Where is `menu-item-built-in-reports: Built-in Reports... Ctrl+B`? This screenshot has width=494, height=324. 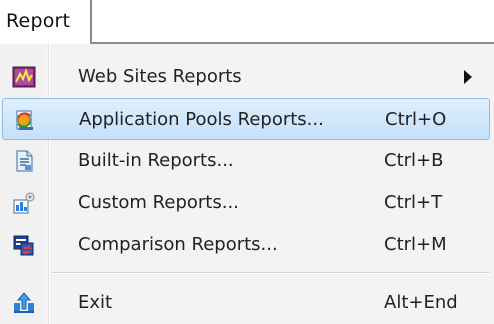 menu-item-built-in-reports: Built-in Reports... Ctrl+B is located at coordinates (246, 161).